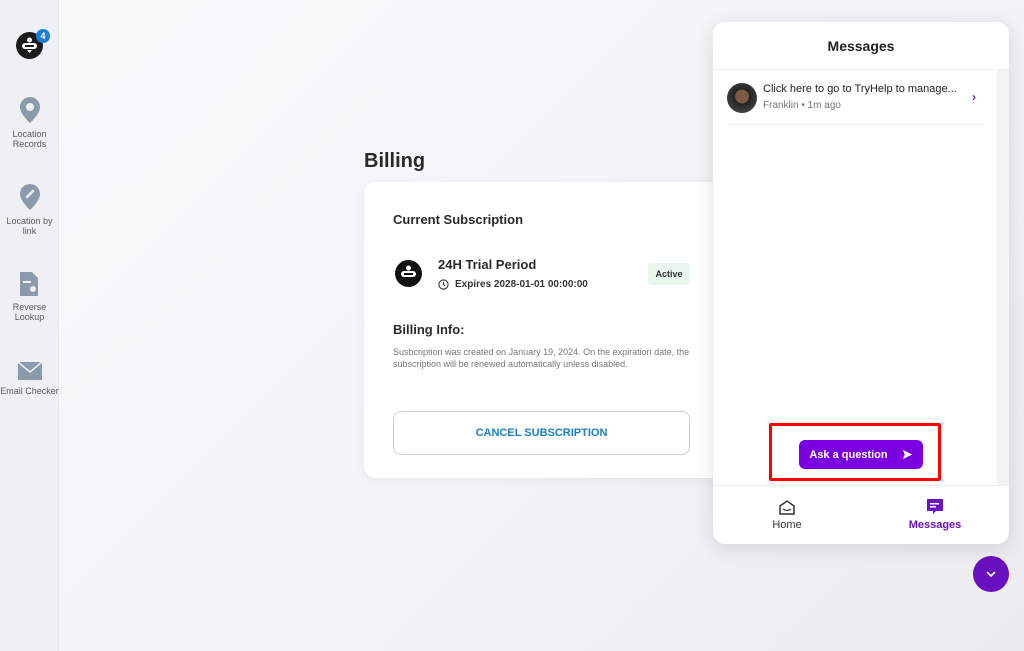  Describe the element at coordinates (787, 507) in the screenshot. I see `home-icon` at that location.